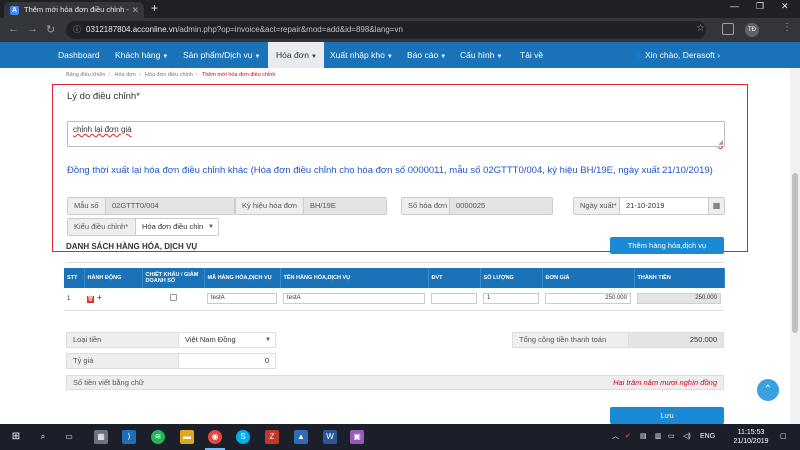 The image size is (800, 450). Describe the element at coordinates (501, 206) in the screenshot. I see `so-hoa-don-field: 0000025` at that location.